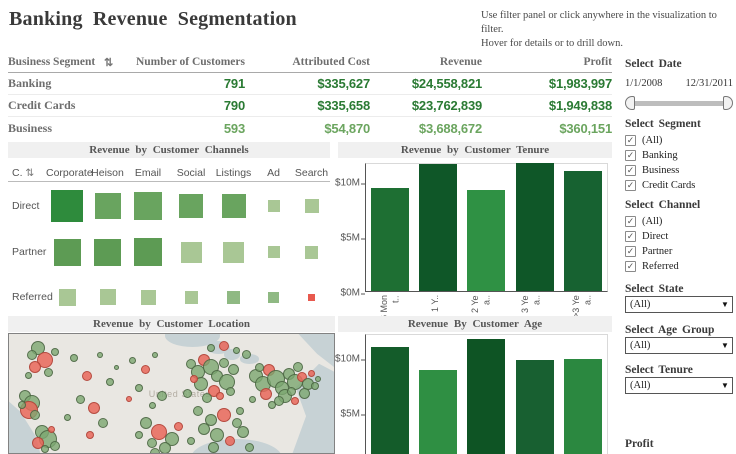  What do you see at coordinates (233, 173) in the screenshot?
I see `channel-column-listings: Listings` at bounding box center [233, 173].